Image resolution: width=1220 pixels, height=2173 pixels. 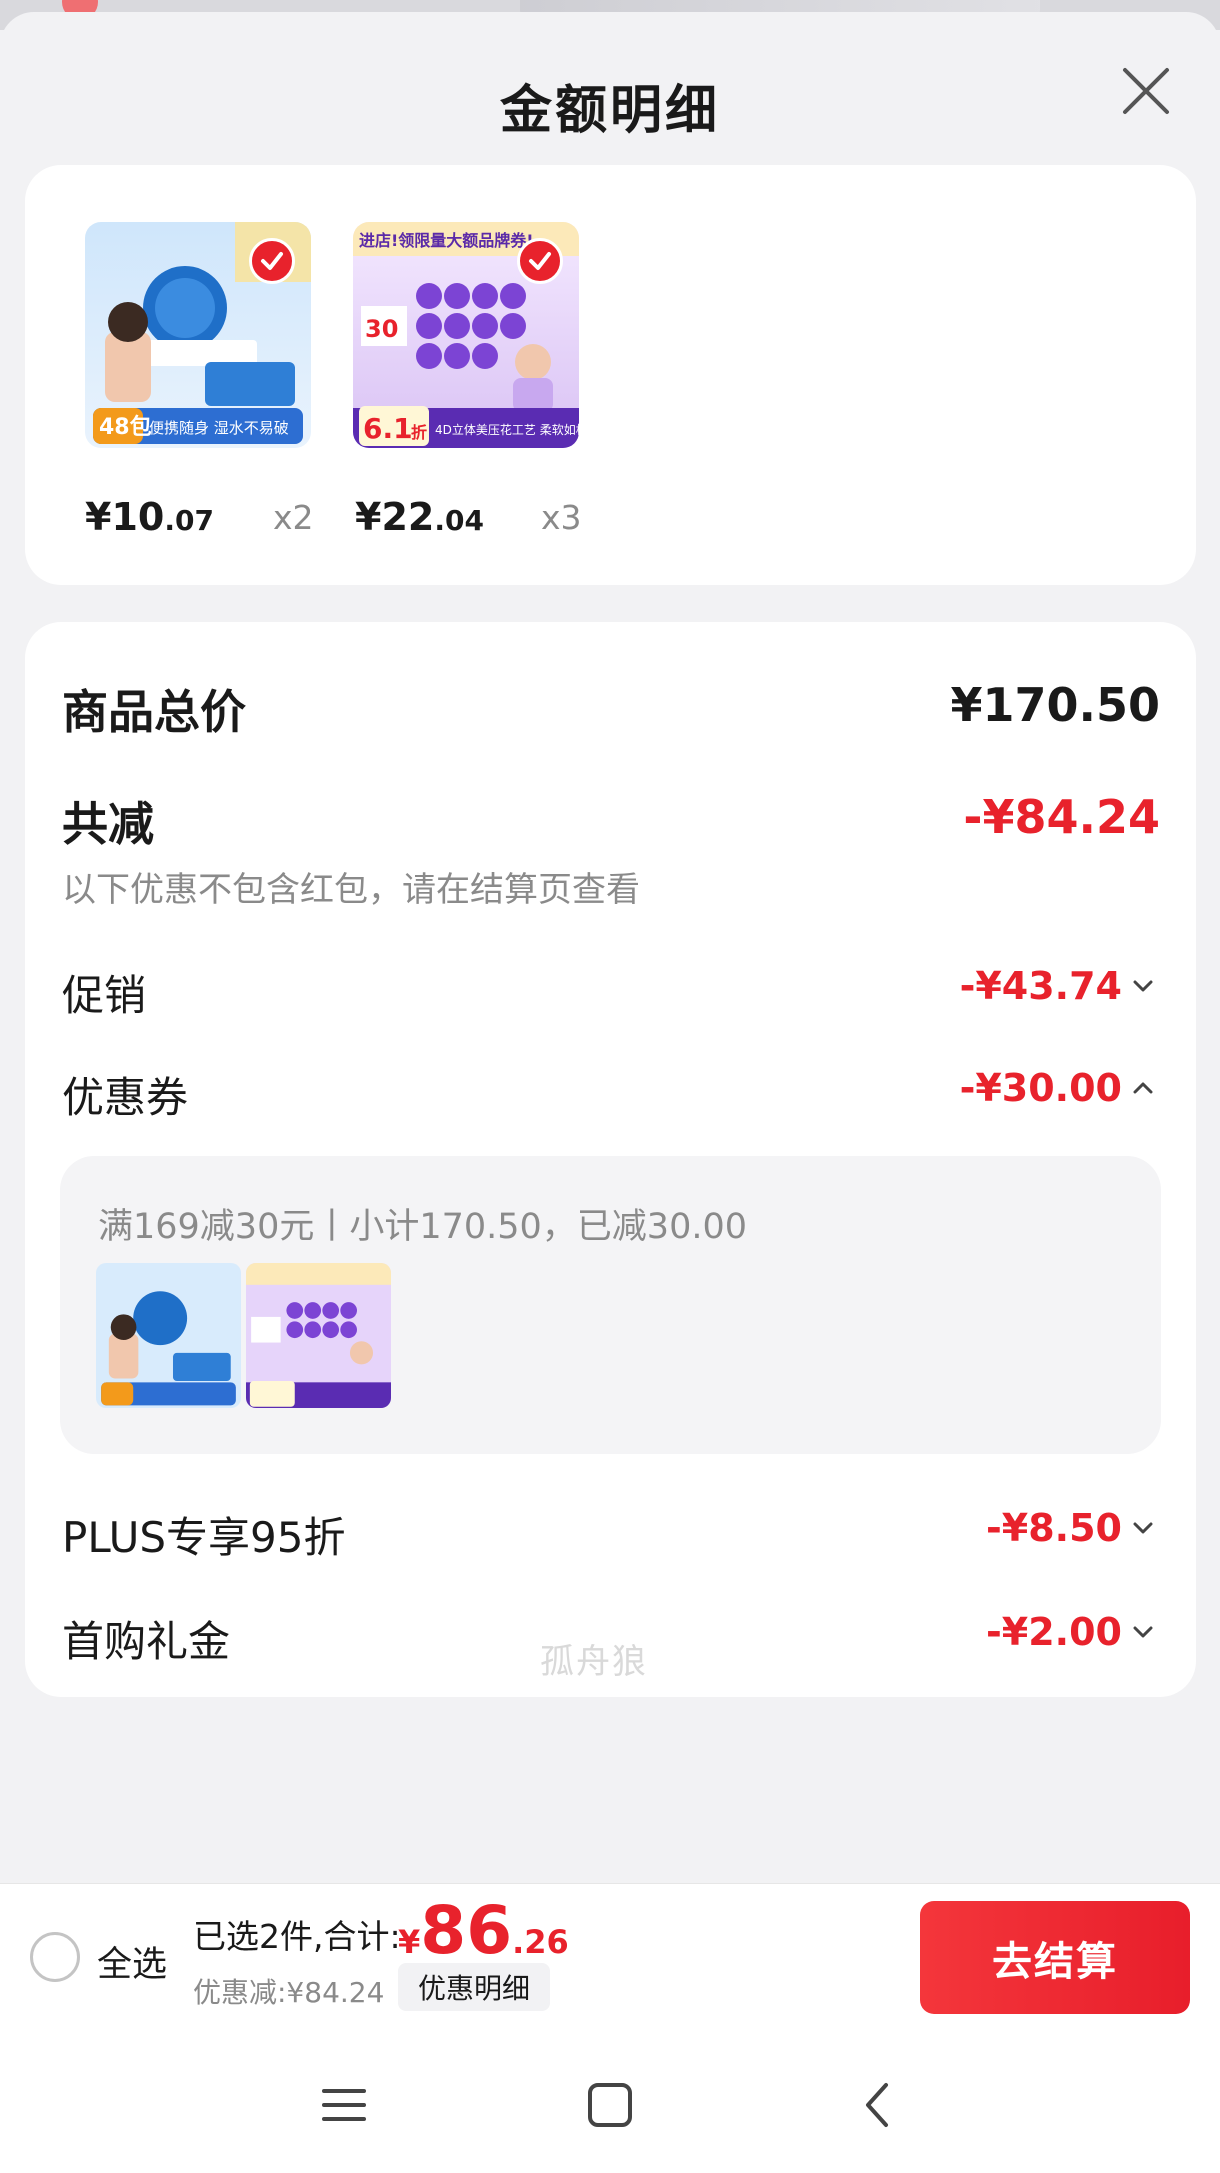 I want to click on product-1-qty: x2, so click(x=293, y=517).